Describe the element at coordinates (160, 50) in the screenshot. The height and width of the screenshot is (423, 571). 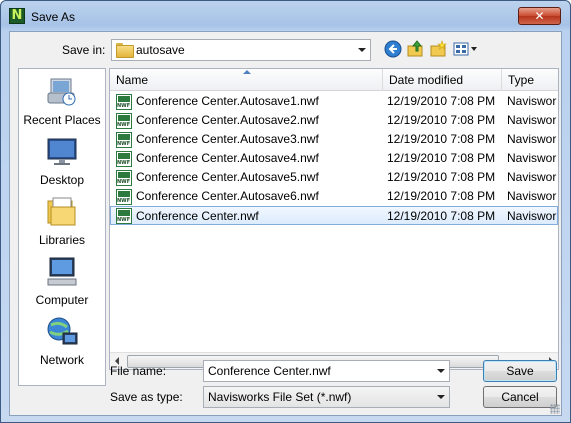
I see `save-in-value: autosave` at that location.